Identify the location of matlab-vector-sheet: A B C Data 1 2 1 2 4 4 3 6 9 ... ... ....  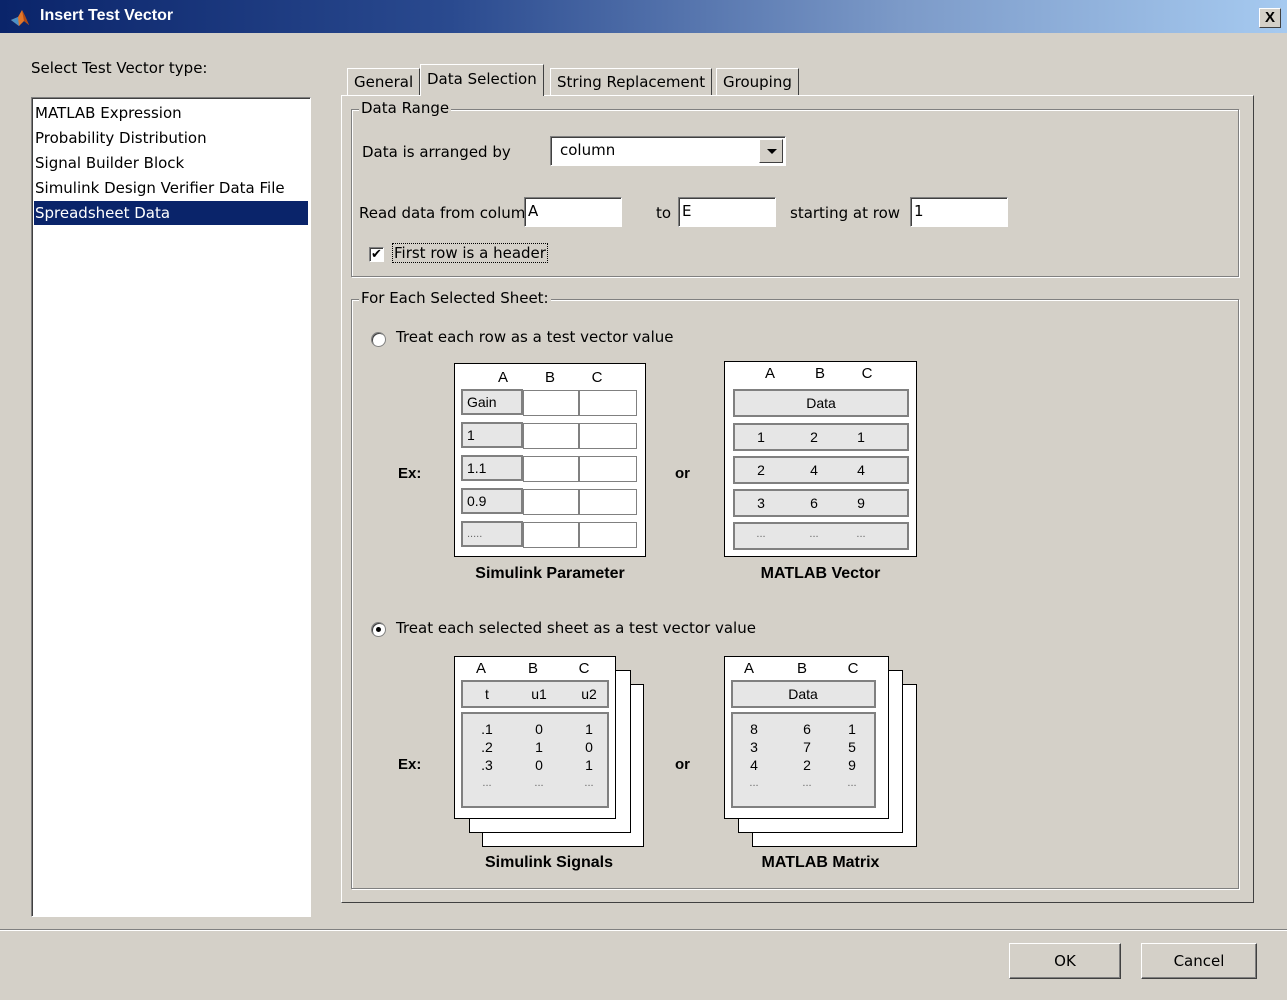
(820, 459).